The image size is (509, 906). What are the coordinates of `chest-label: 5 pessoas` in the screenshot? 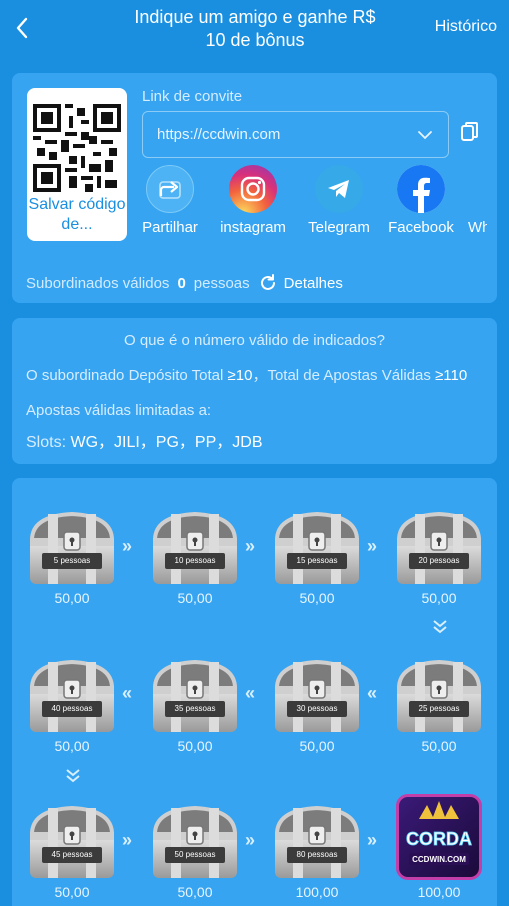 It's located at (72, 561).